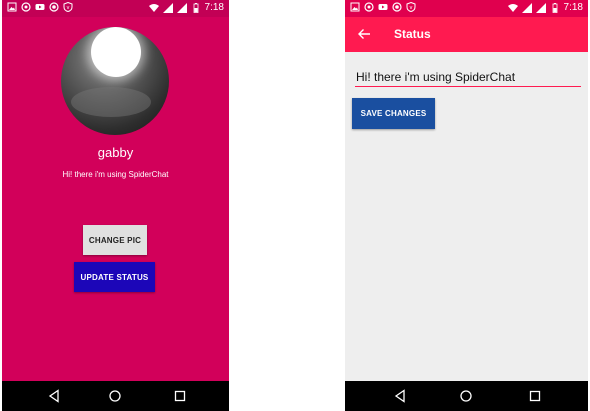  Describe the element at coordinates (364, 34) in the screenshot. I see `back-arrow-icon` at that location.